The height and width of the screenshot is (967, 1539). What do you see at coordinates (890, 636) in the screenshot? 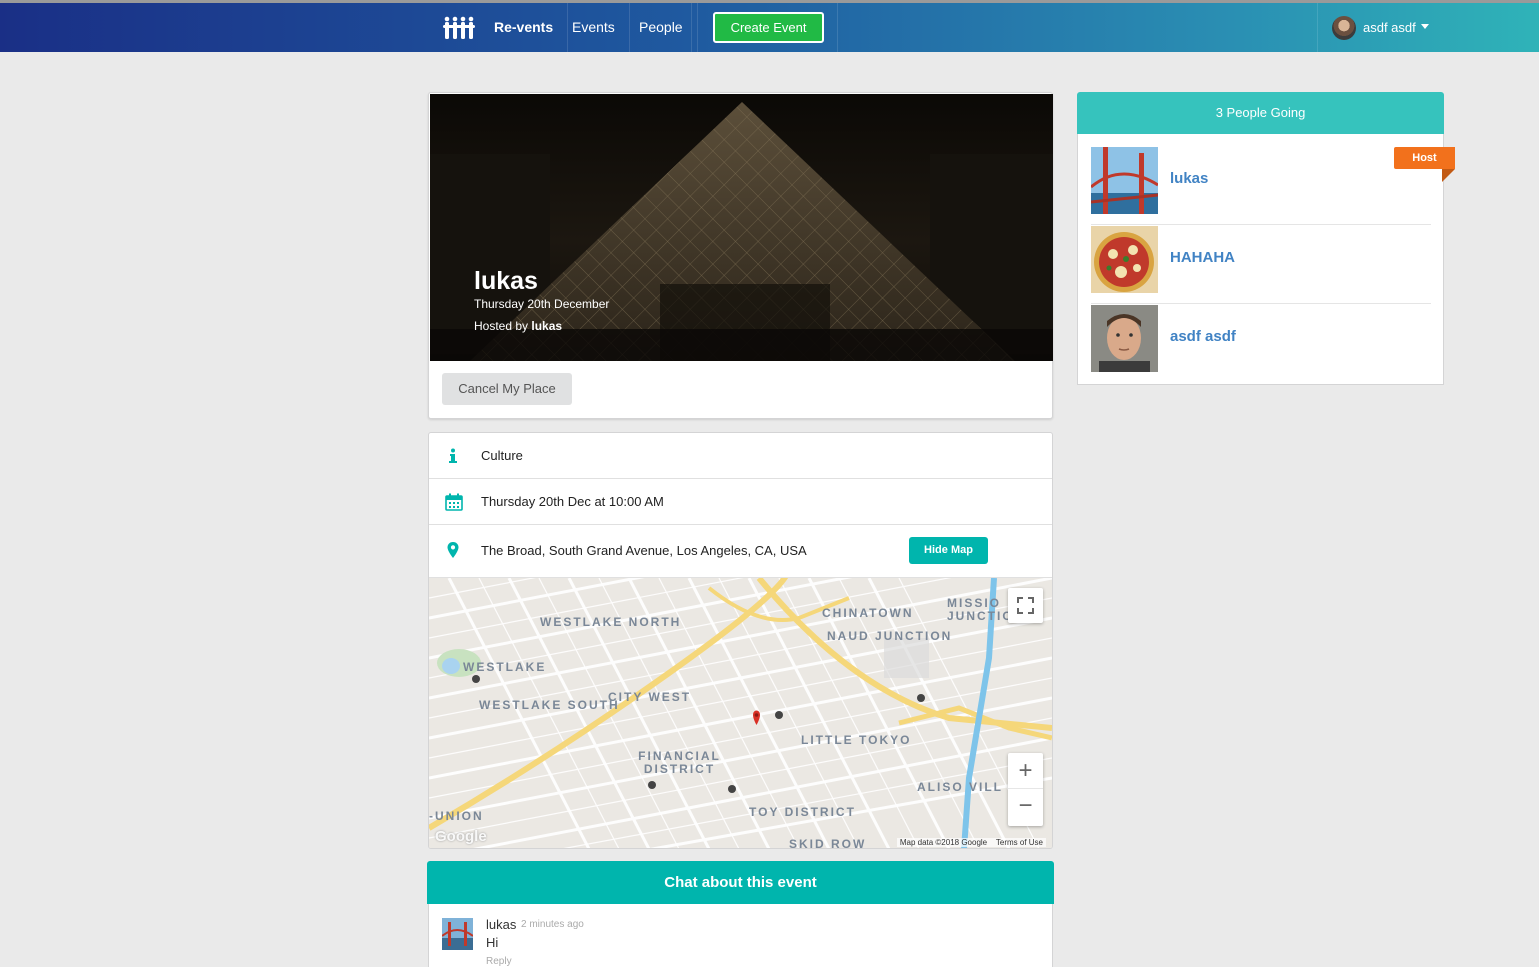
I see `map-label-naud-junction: NAUD JUNCTION` at bounding box center [890, 636].